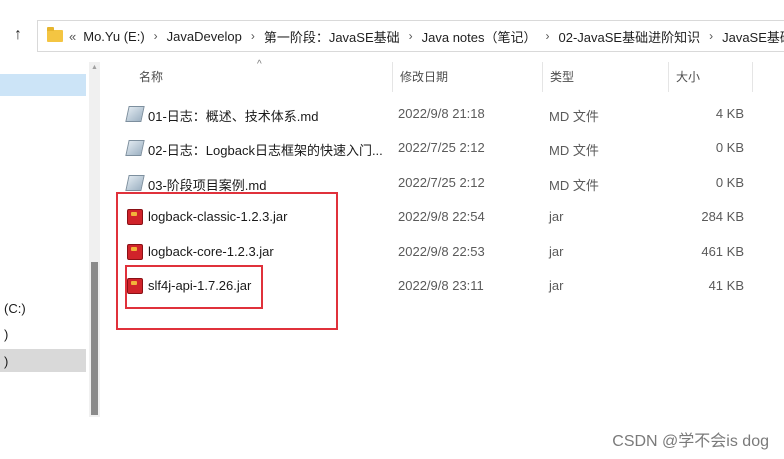 This screenshot has width=784, height=459. I want to click on watermark: CSDN @学不会is dog, so click(690, 441).